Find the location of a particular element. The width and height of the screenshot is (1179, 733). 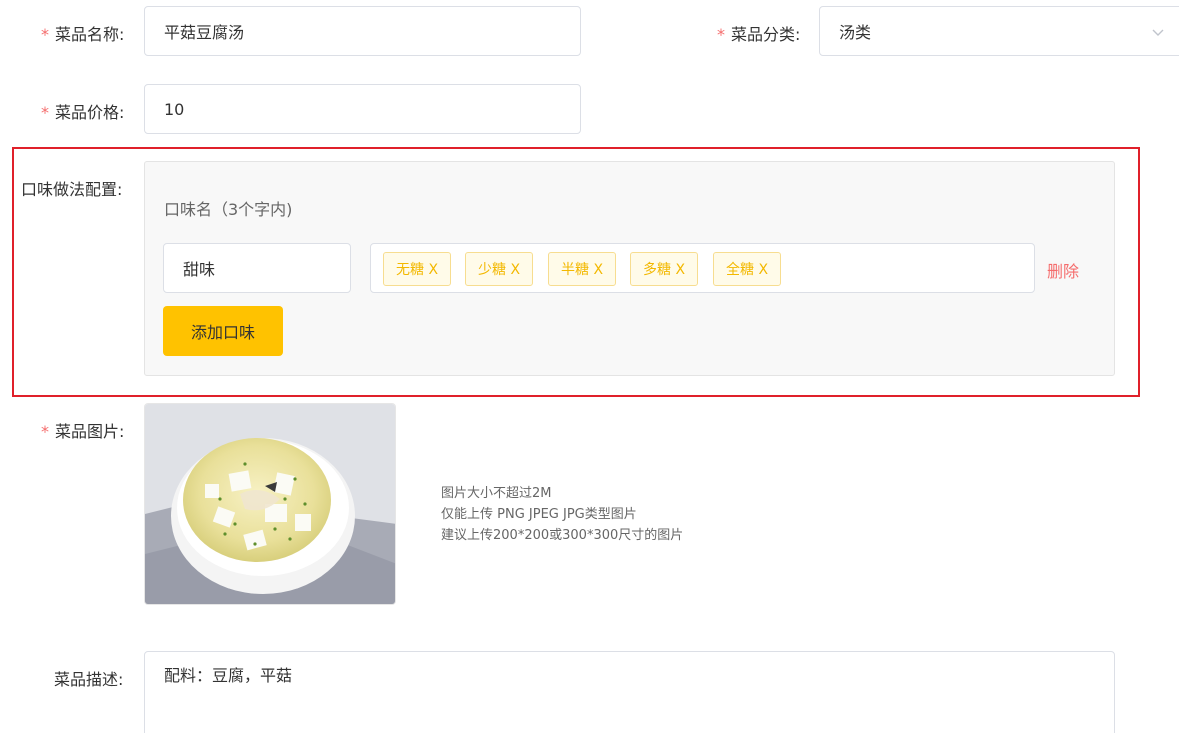

flavor-name-input: 甜味 is located at coordinates (257, 268).